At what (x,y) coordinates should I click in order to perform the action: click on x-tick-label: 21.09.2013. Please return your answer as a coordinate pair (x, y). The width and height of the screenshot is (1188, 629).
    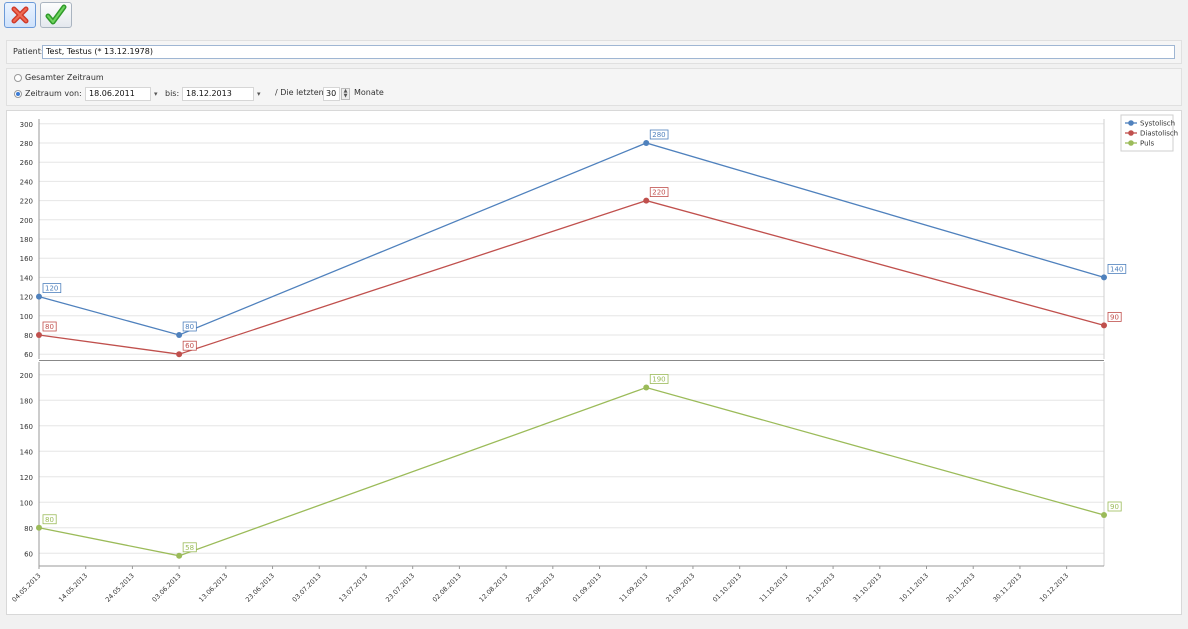
    Looking at the image, I should click on (680, 588).